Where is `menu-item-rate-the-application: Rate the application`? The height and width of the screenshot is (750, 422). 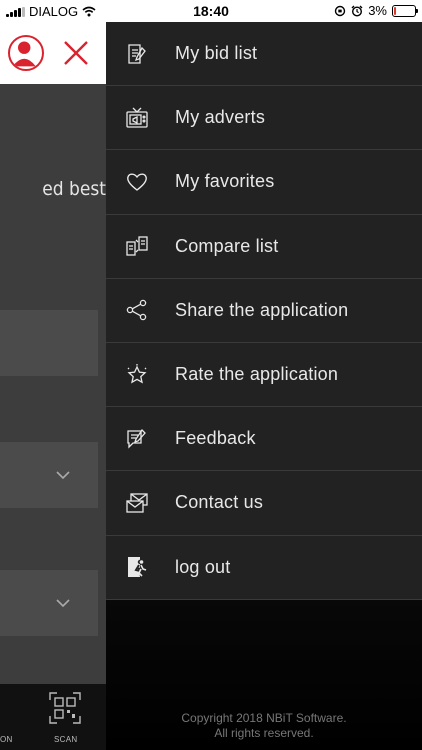 menu-item-rate-the-application: Rate the application is located at coordinates (264, 375).